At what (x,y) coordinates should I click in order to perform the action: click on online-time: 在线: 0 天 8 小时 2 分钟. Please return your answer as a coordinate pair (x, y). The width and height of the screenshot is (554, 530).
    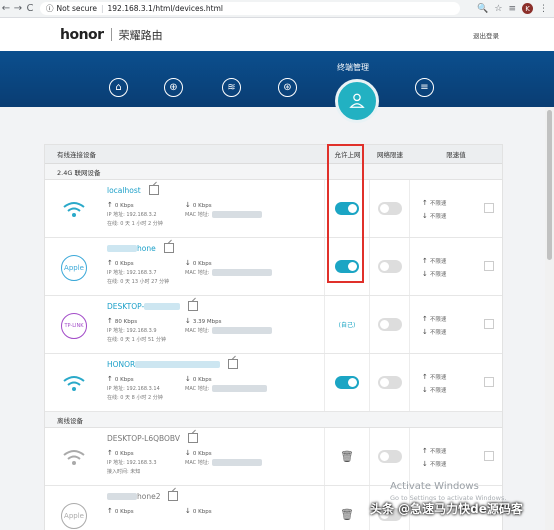
    Looking at the image, I should click on (135, 398).